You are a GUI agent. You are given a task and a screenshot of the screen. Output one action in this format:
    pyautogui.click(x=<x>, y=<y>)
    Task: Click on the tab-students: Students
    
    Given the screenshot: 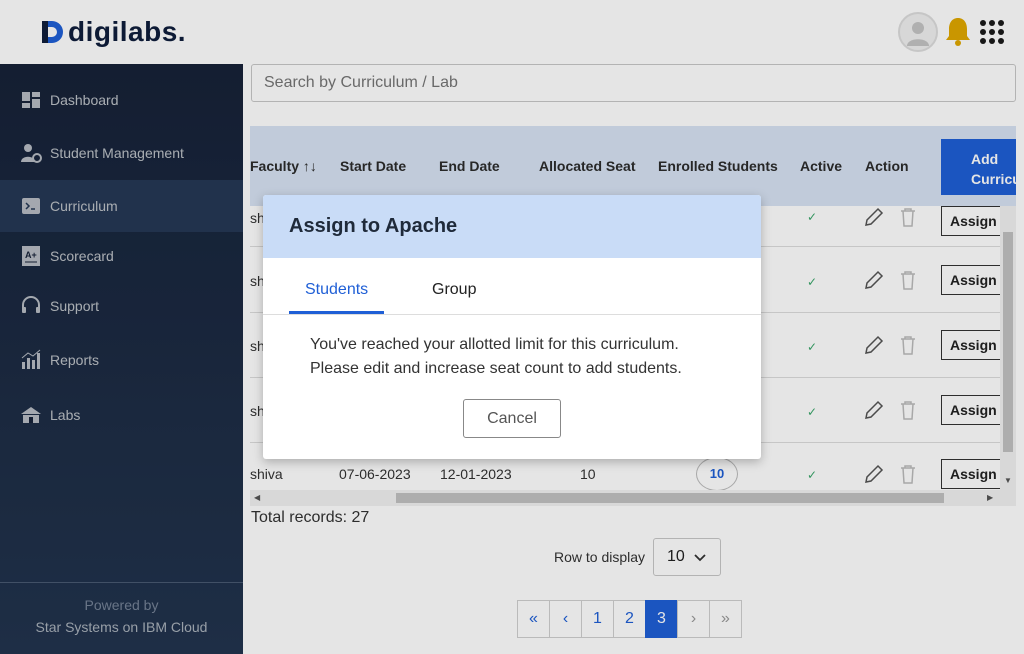 What is the action you would take?
    pyautogui.click(x=336, y=290)
    